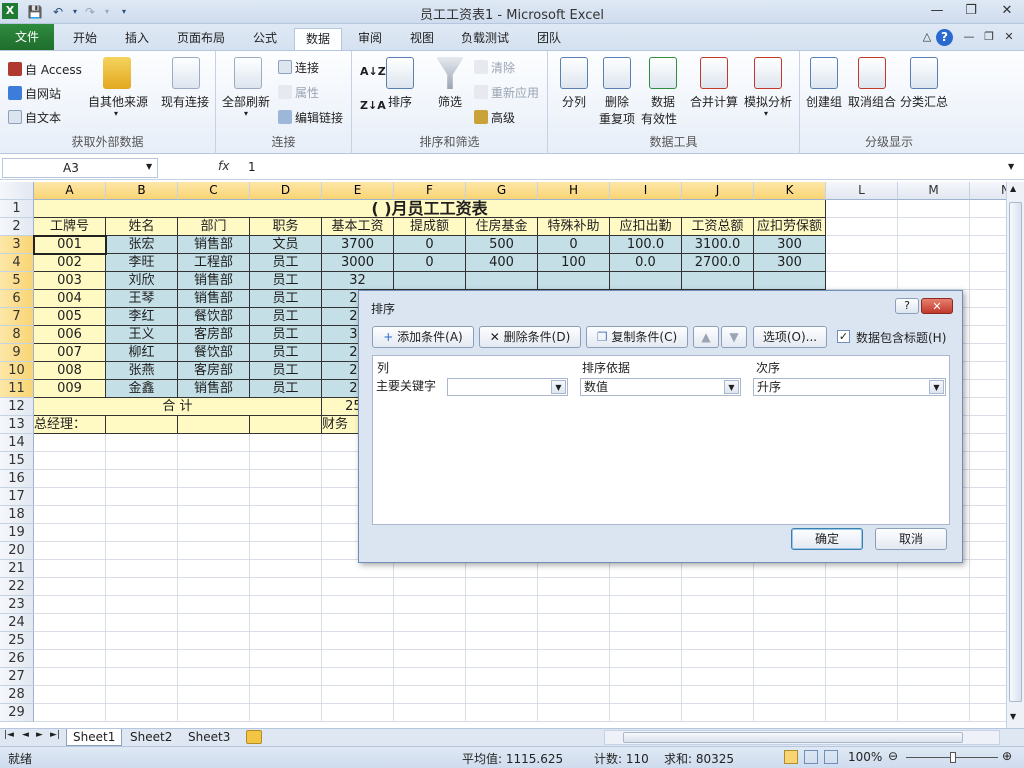 Image resolution: width=1024 pixels, height=768 pixels. I want to click on sheet-title: ( )月员工工资表, so click(430, 209).